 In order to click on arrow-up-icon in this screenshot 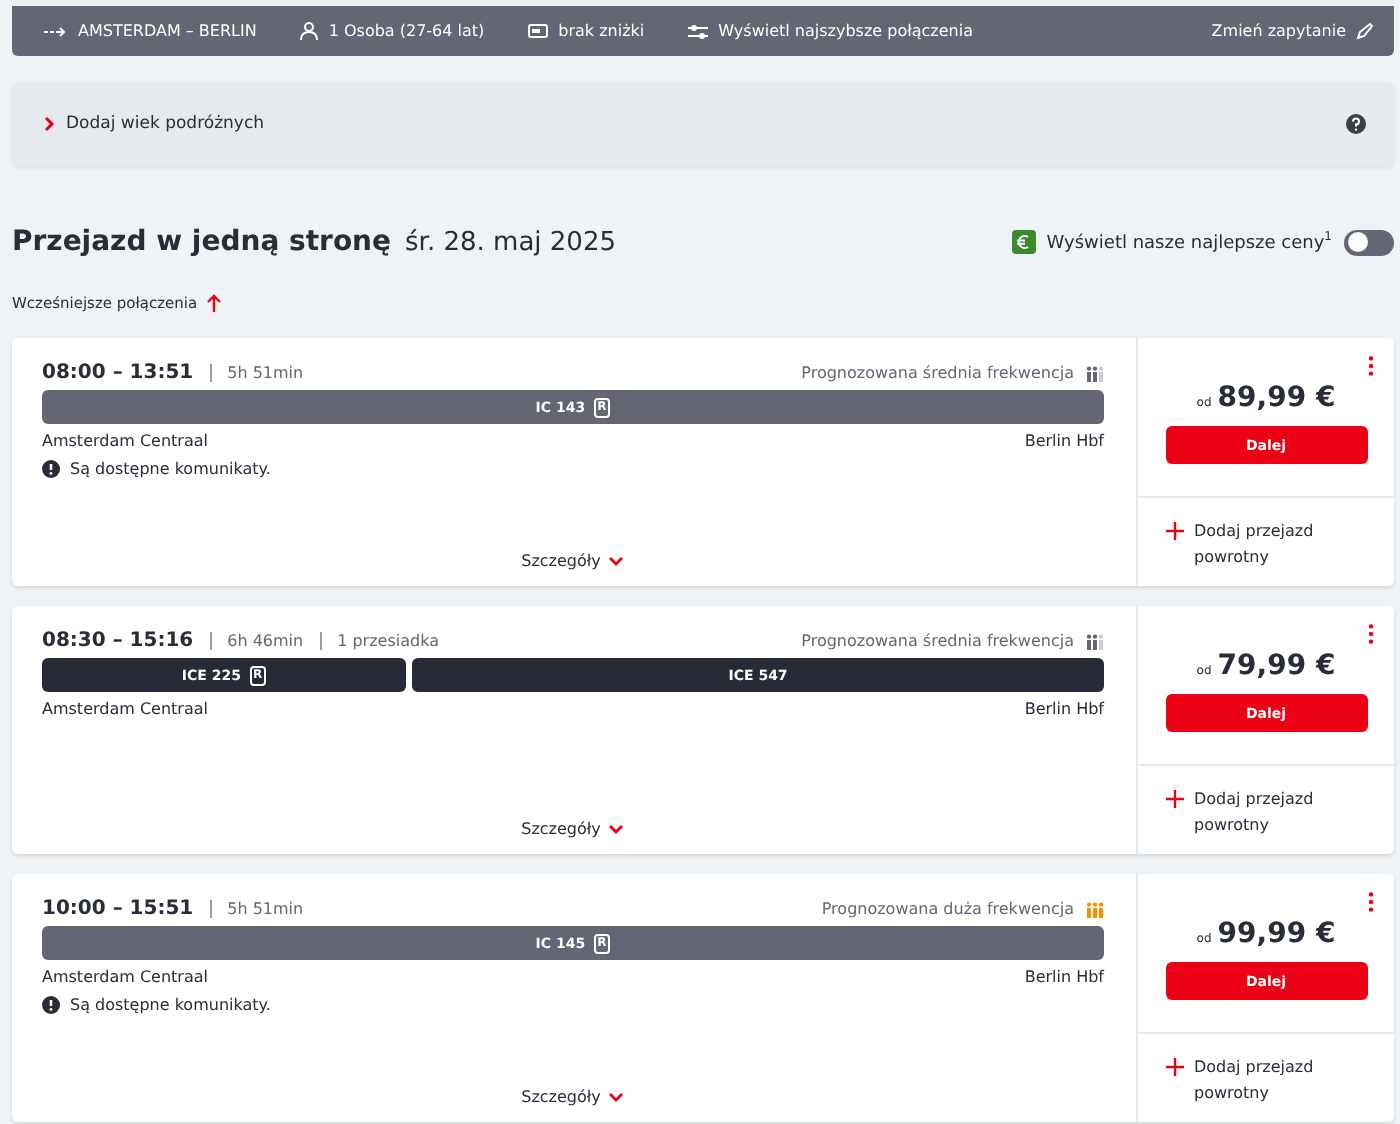, I will do `click(213, 302)`.